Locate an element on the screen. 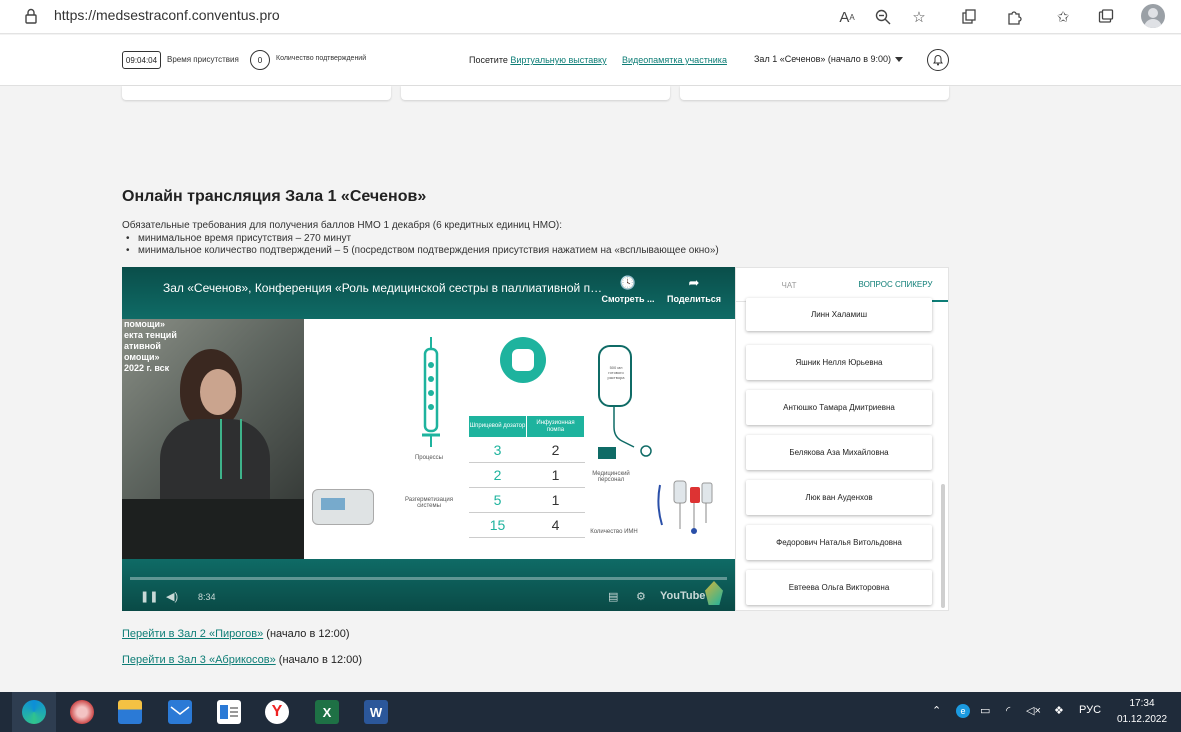 The image size is (1181, 732). panel-scrollbar is located at coordinates (943, 546).